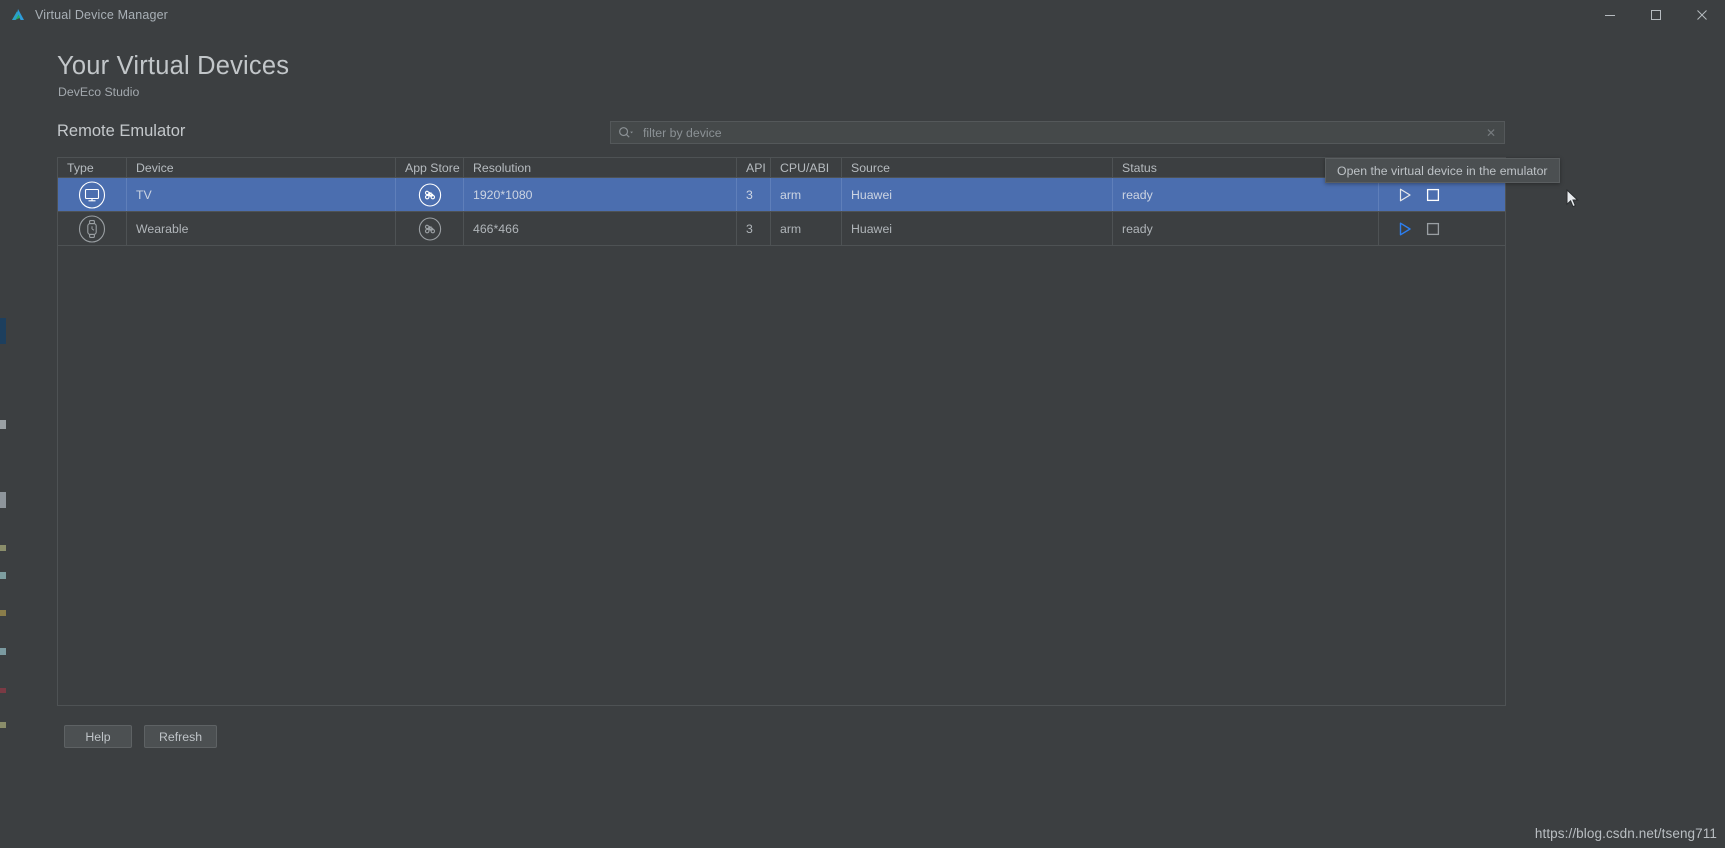 The width and height of the screenshot is (1725, 848). Describe the element at coordinates (1246, 228) in the screenshot. I see `cell-status: ready` at that location.